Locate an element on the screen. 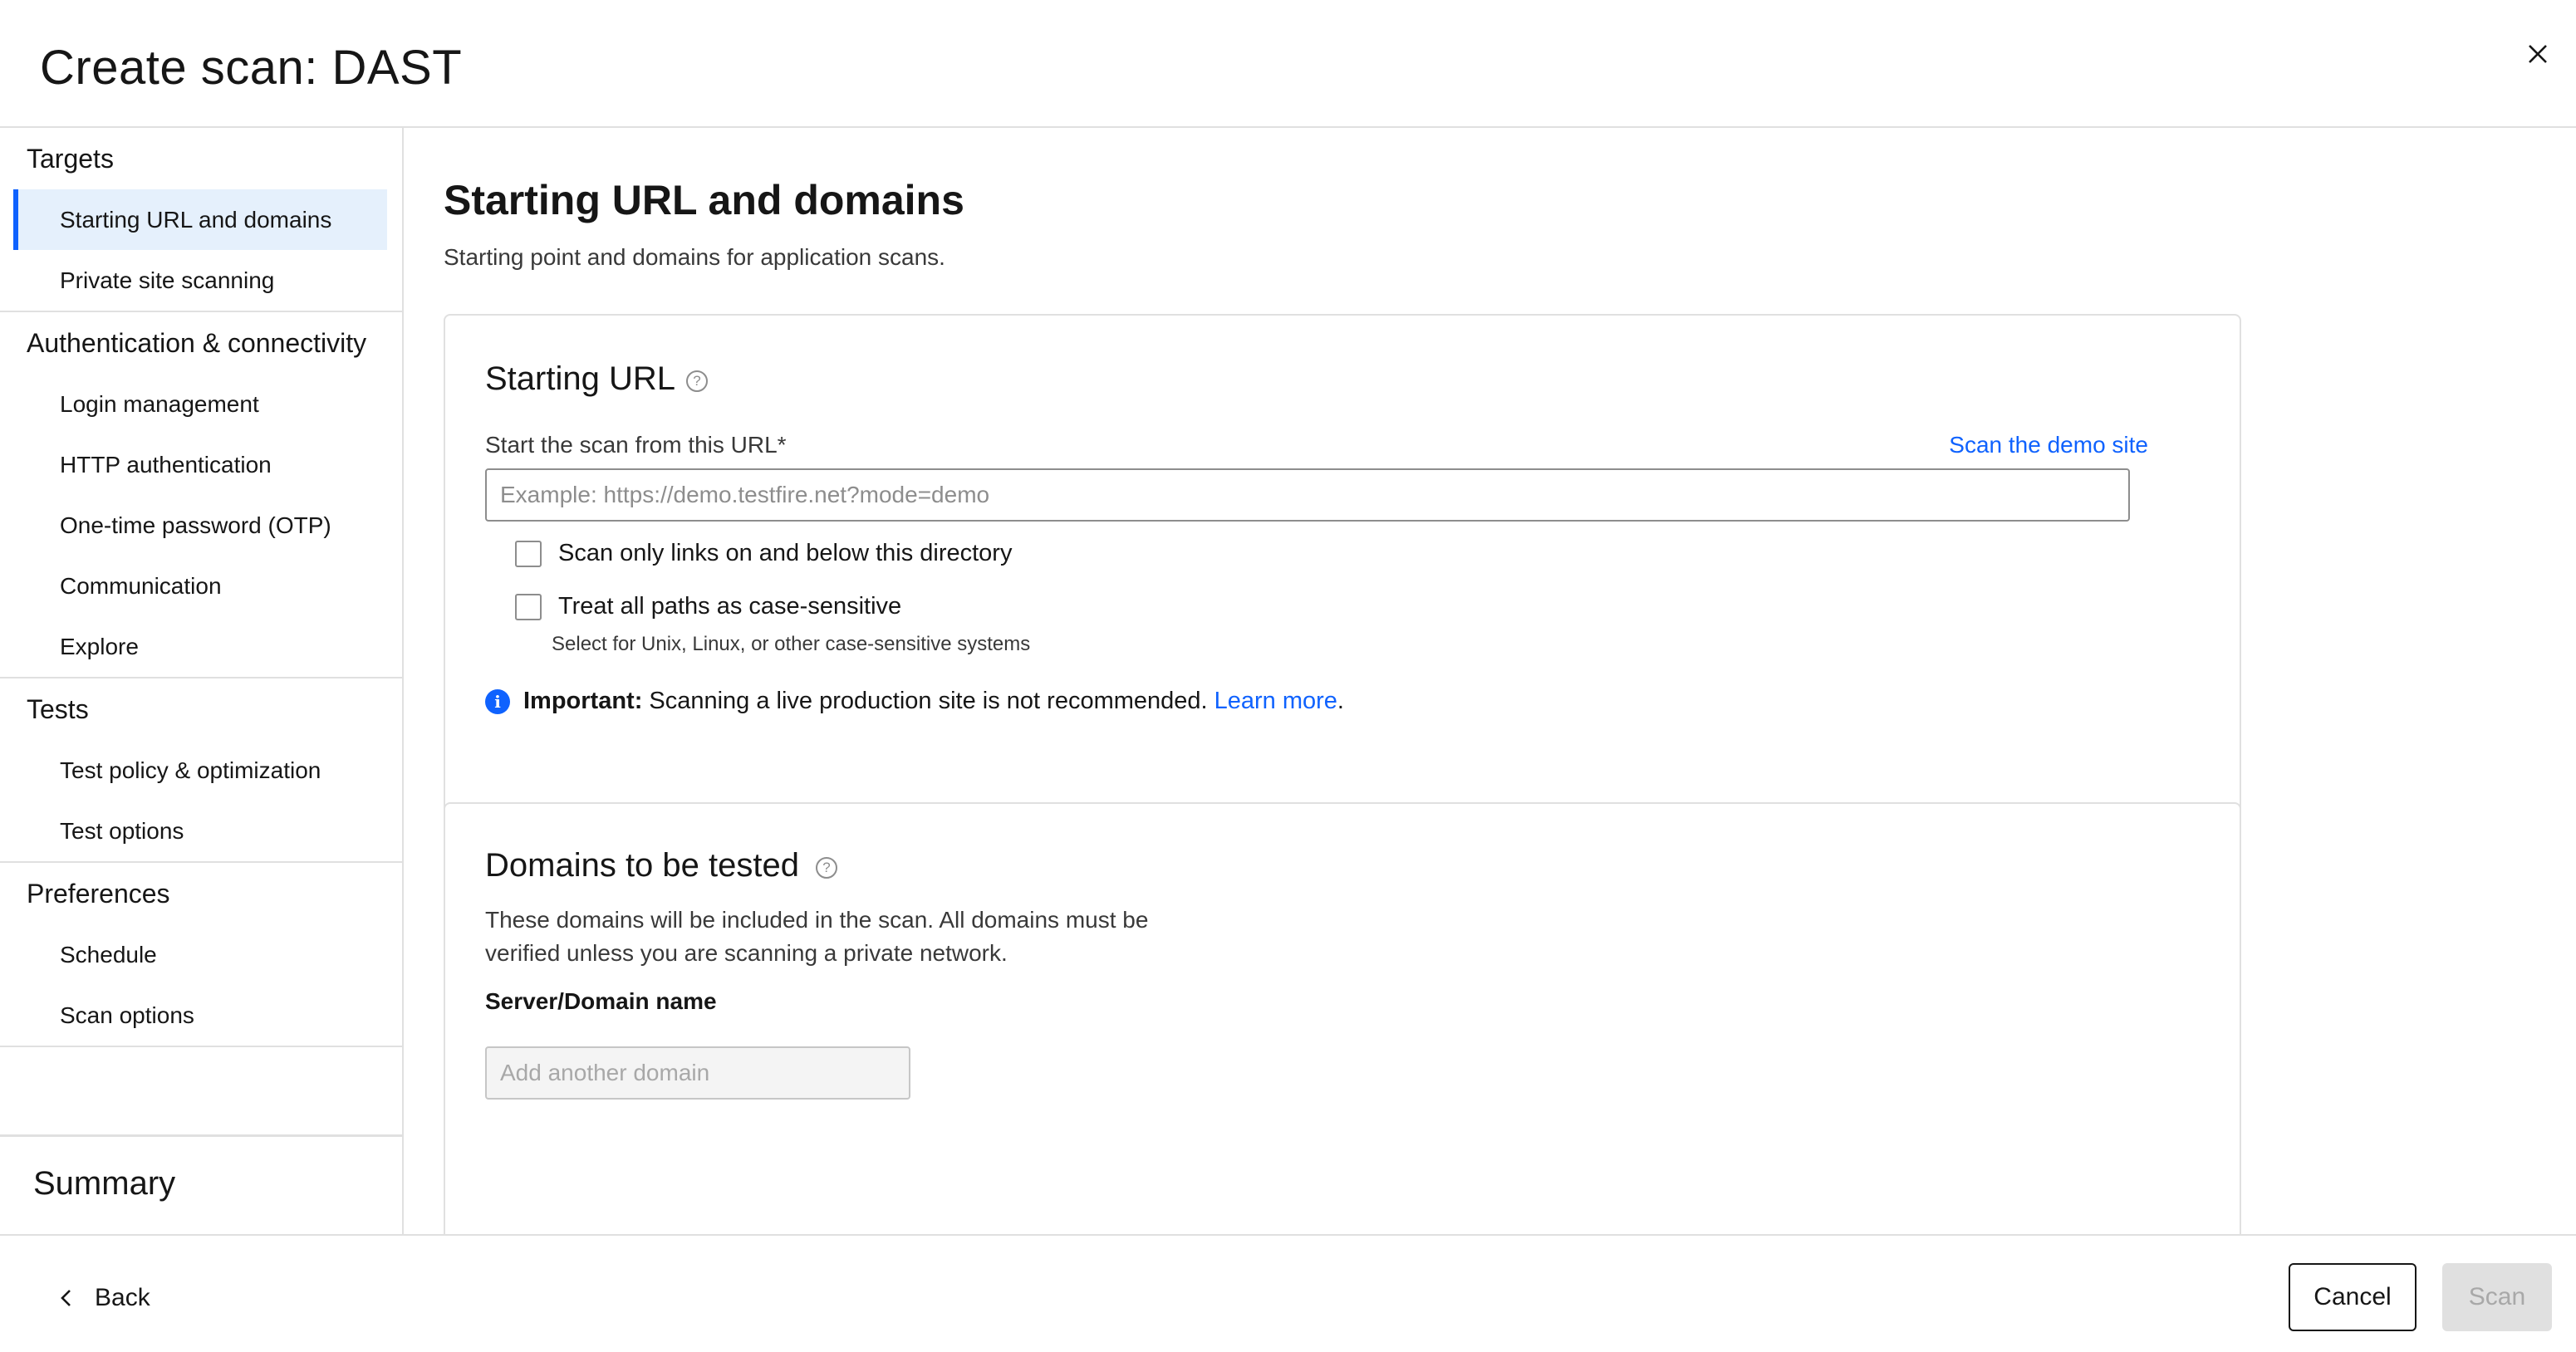 The image size is (2576, 1352). case-sensitive-label: Treat all paths as case-sensitive is located at coordinates (730, 606).